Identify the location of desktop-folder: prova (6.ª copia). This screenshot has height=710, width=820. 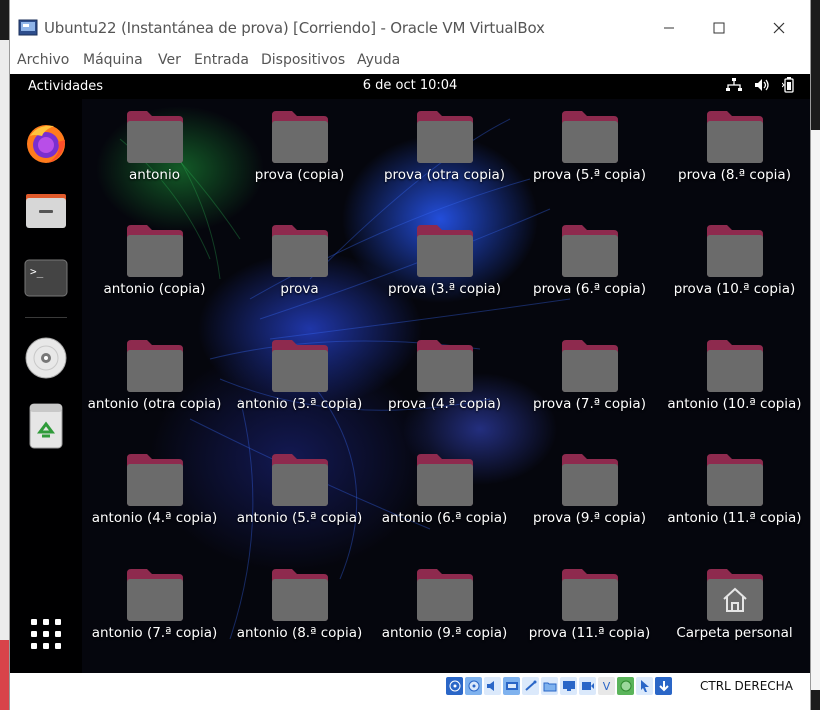
(589, 263).